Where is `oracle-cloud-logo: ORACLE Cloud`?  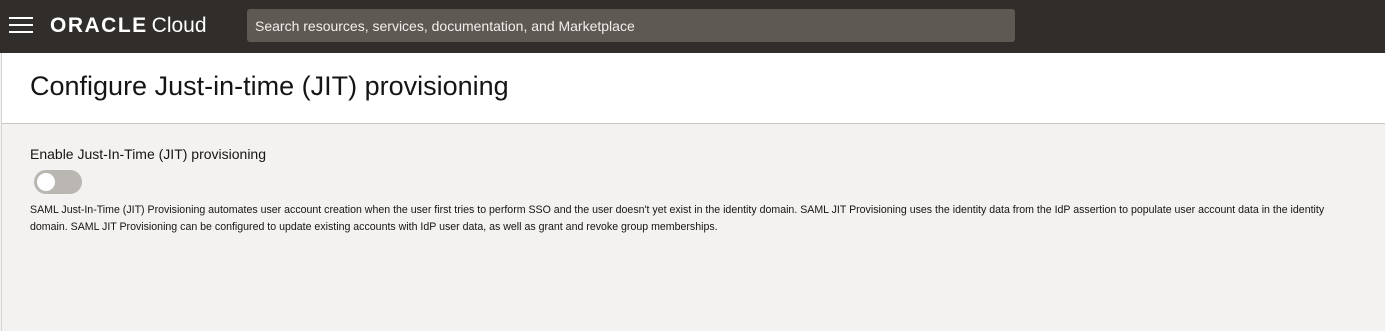 oracle-cloud-logo: ORACLE Cloud is located at coordinates (128, 26).